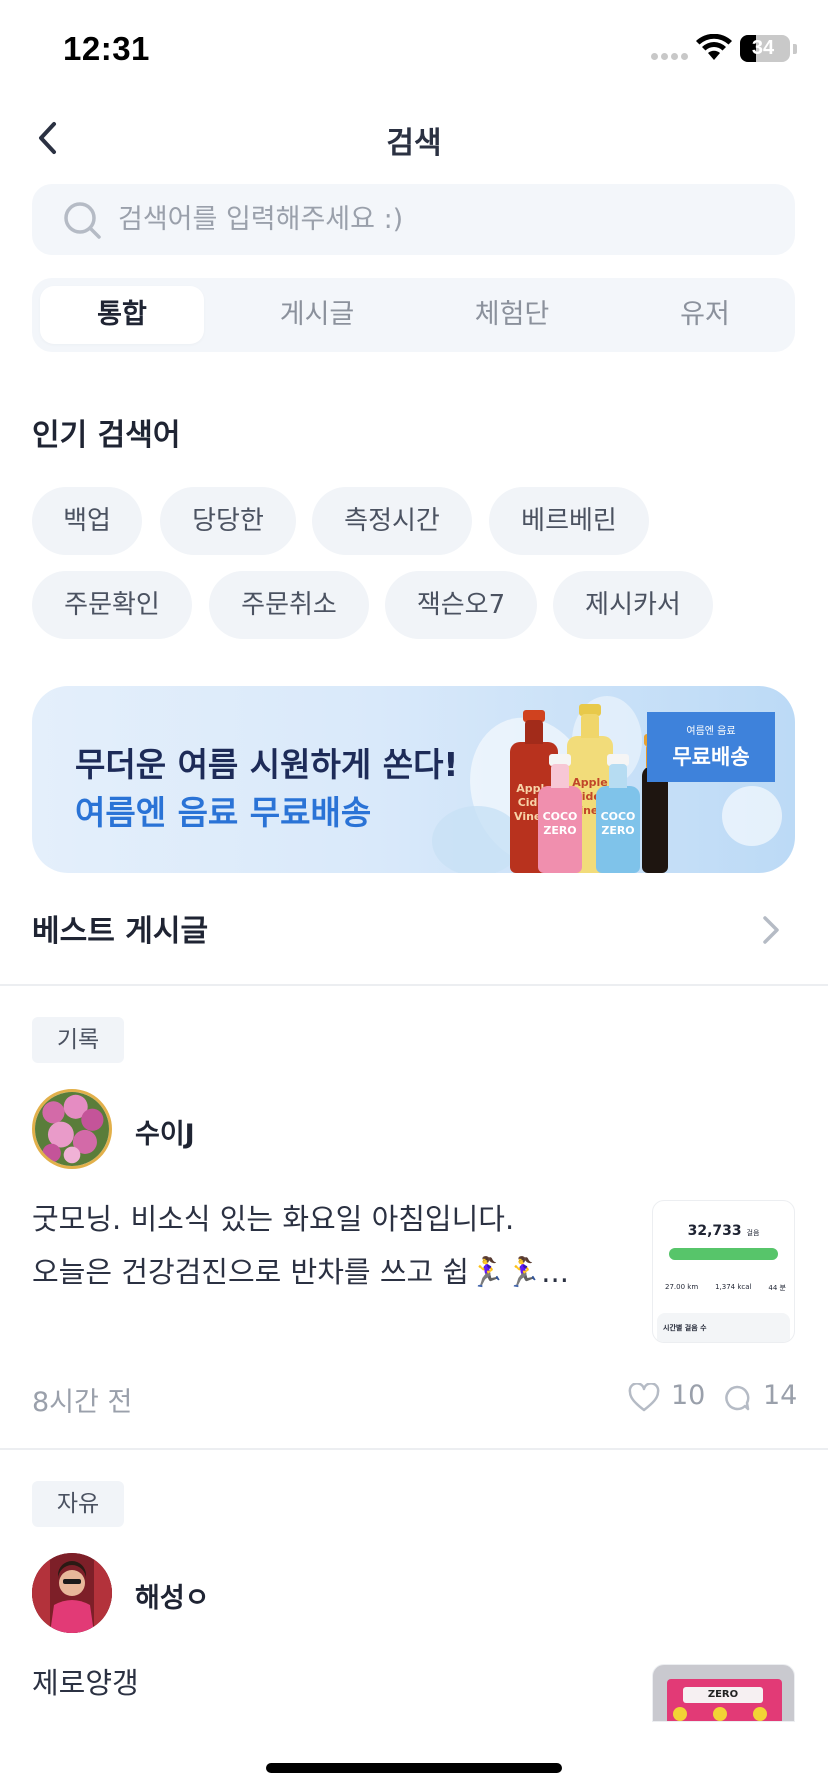 This screenshot has height=1792, width=828. I want to click on thumb-steps-unit: 걸음, so click(753, 1233).